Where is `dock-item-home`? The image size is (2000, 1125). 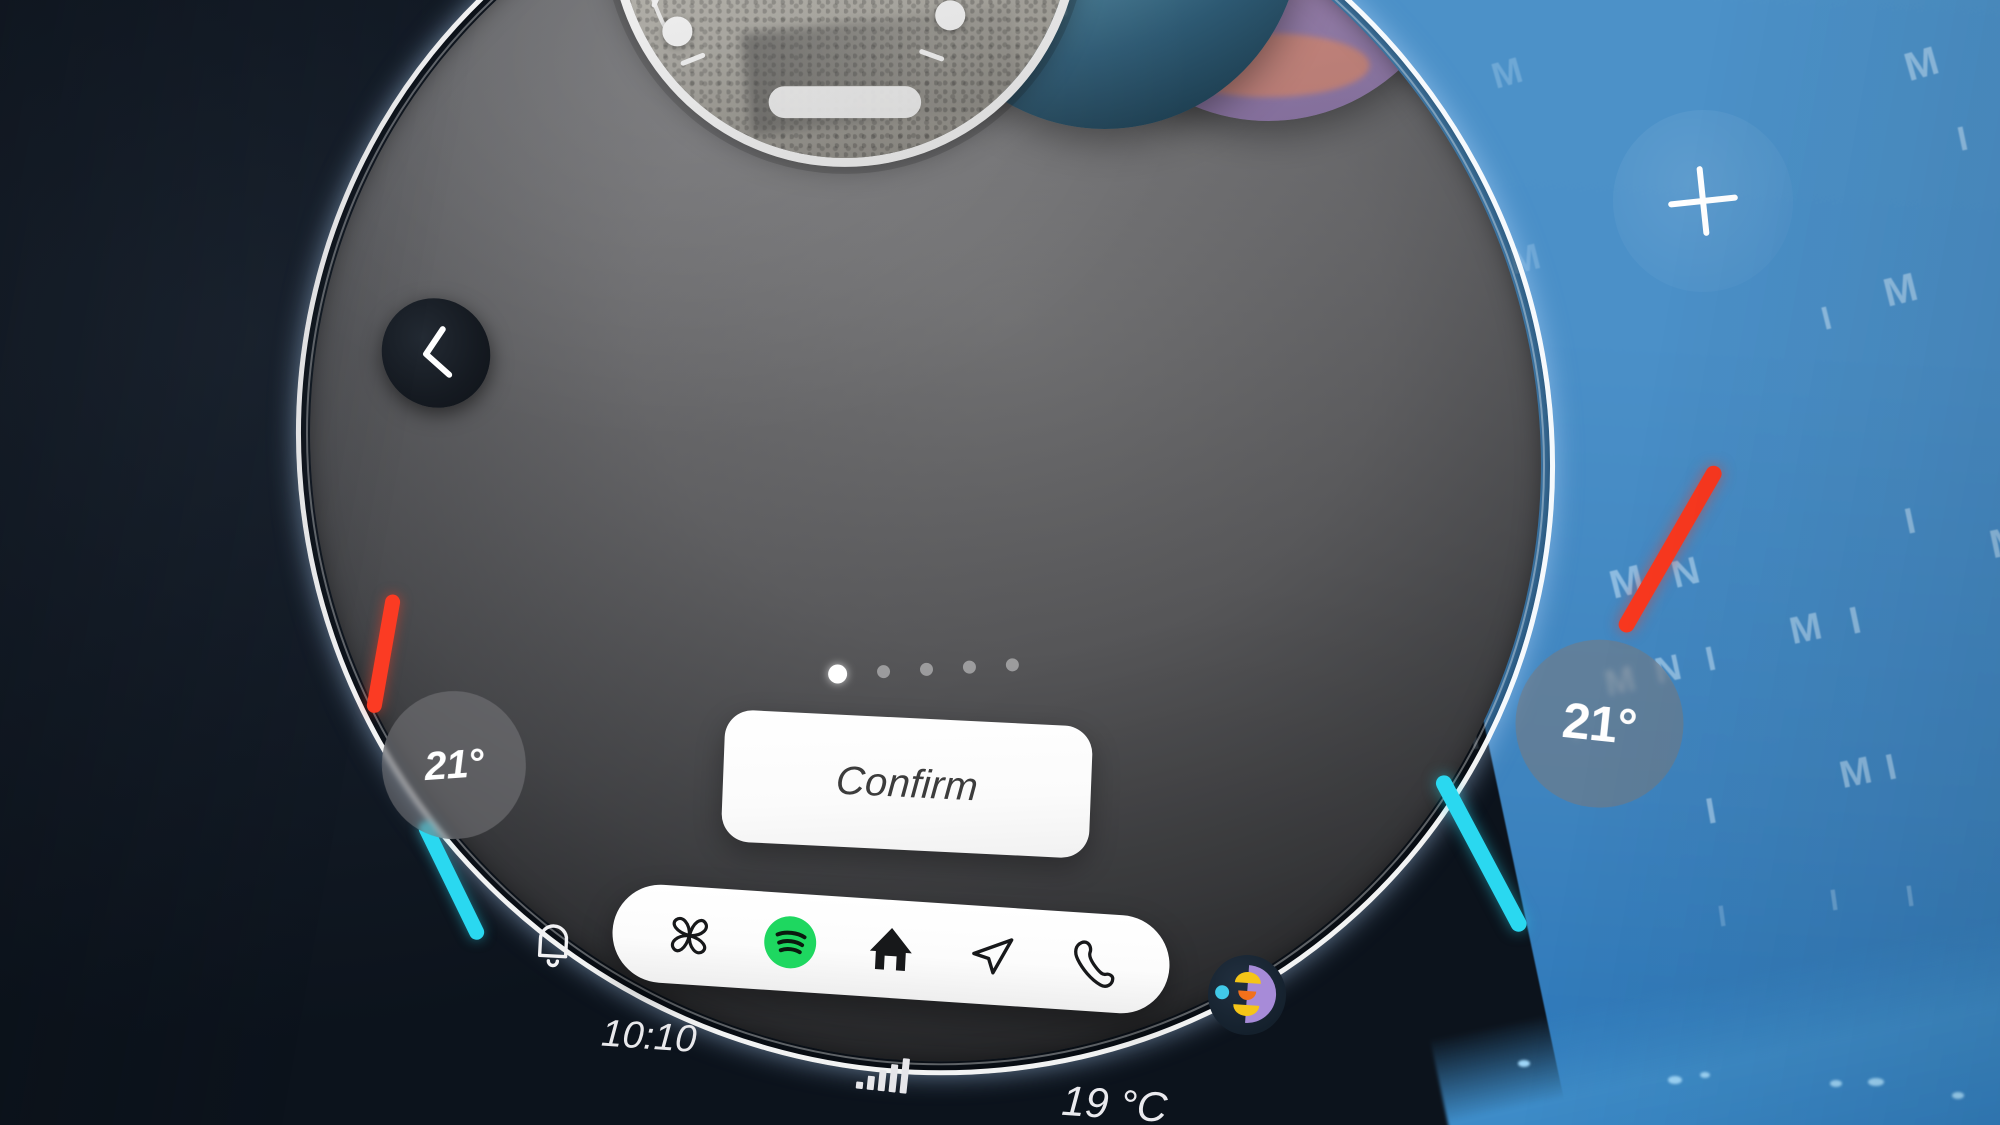 dock-item-home is located at coordinates (890, 949).